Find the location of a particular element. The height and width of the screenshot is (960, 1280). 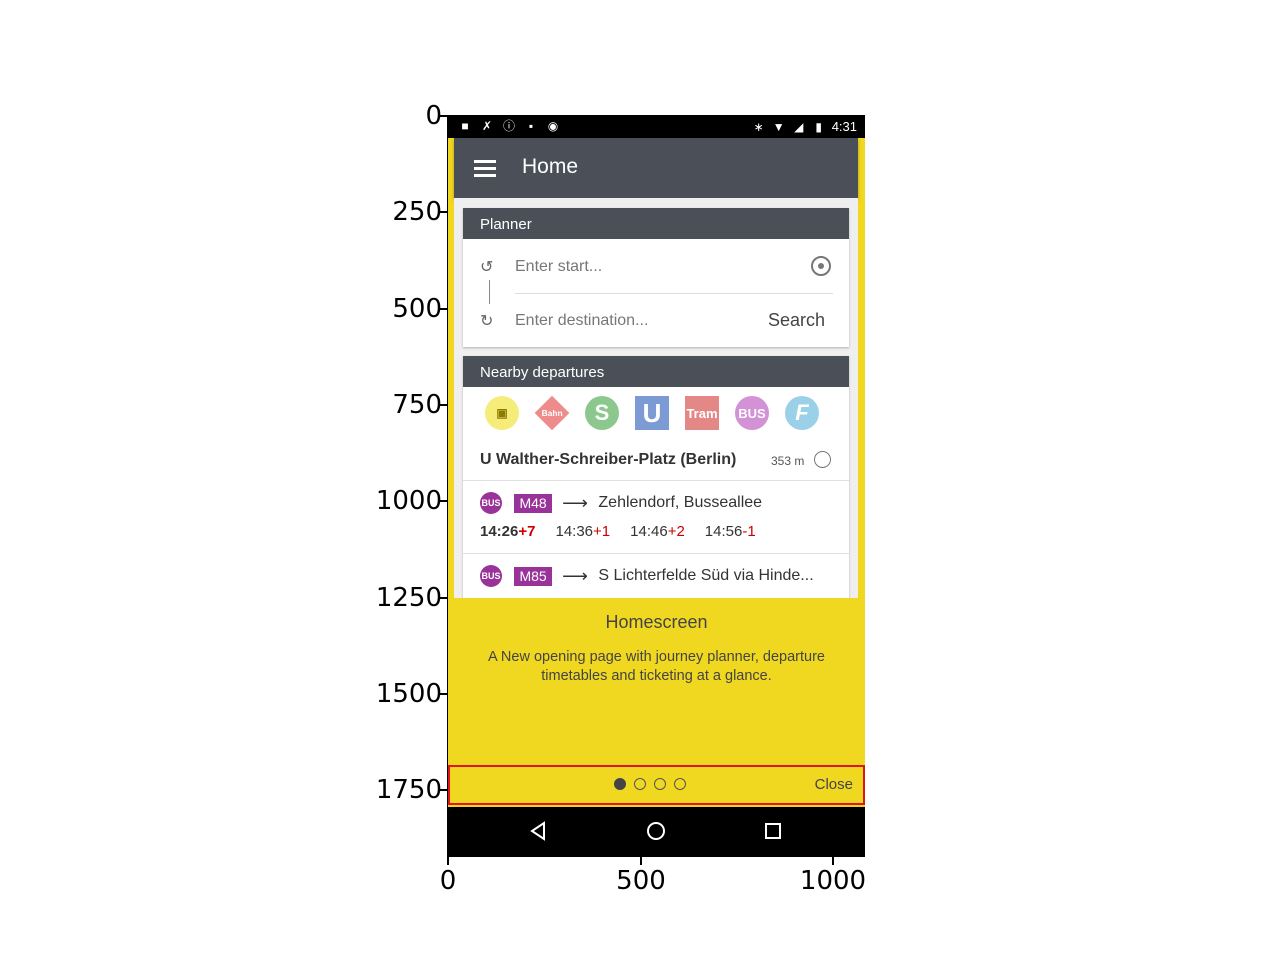

wifi-icon: ▼ is located at coordinates (778, 126).